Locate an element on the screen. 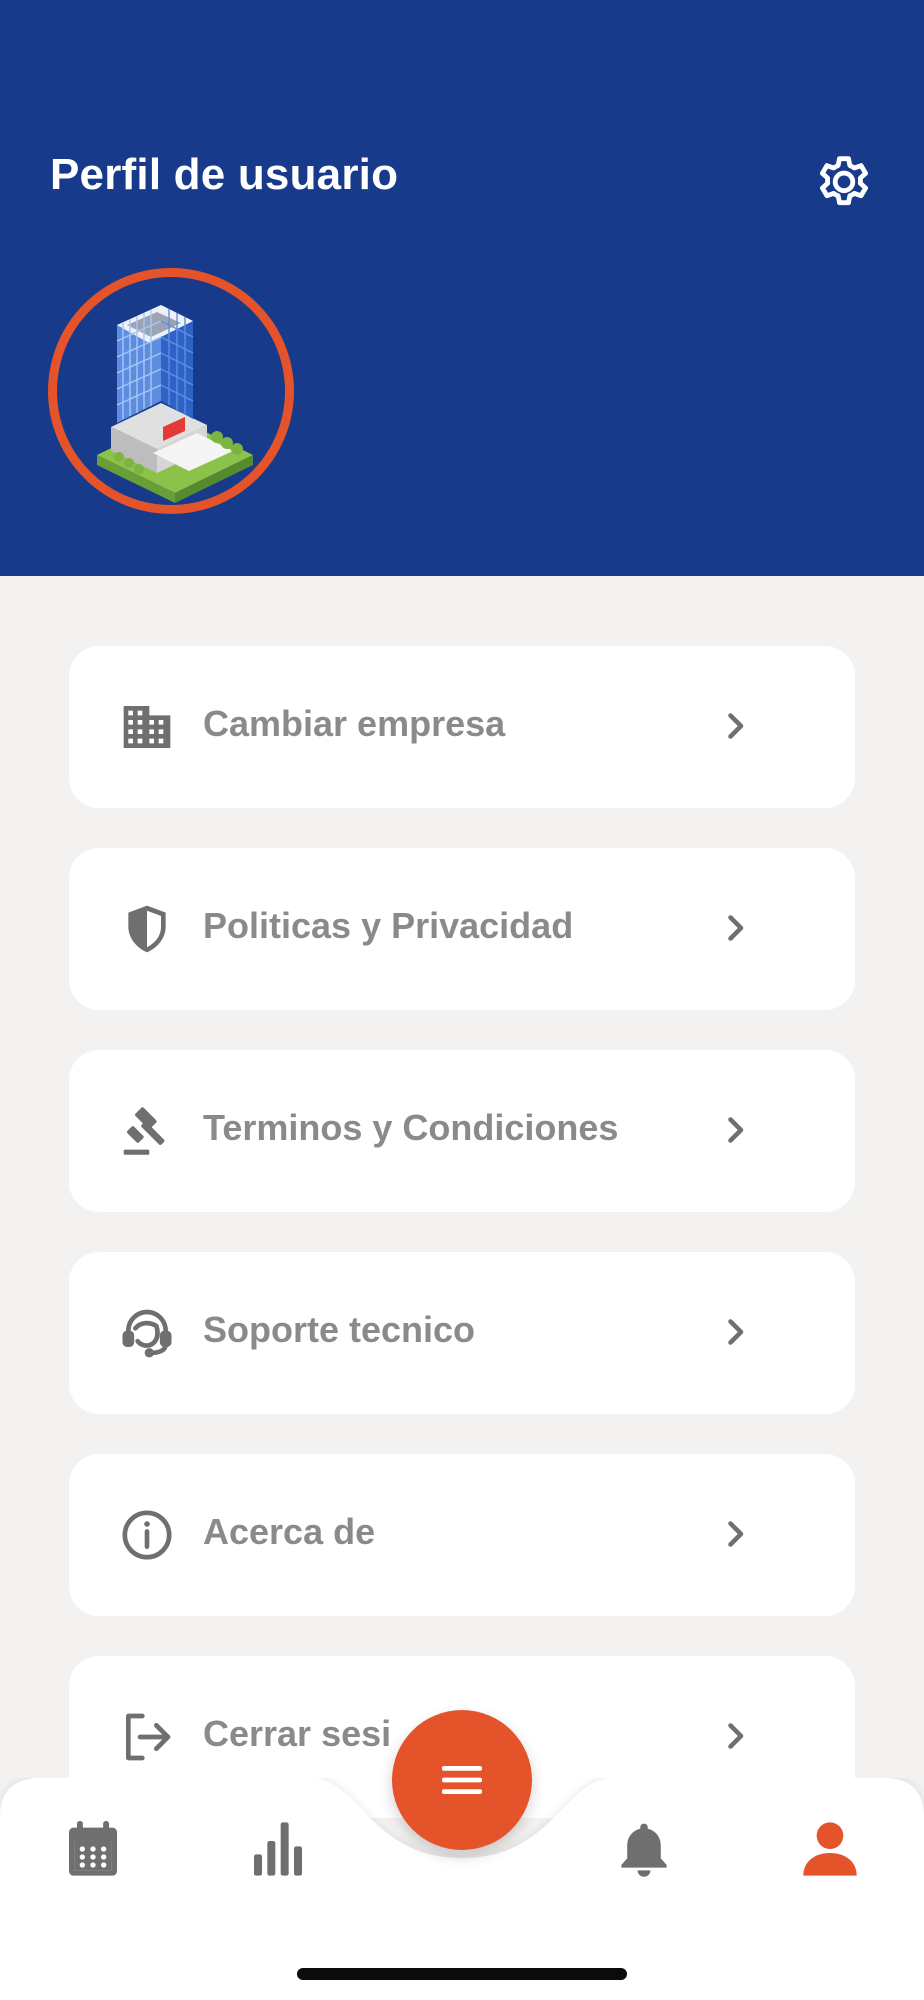 This screenshot has height=2000, width=924. menu-item-soporte-tecnico: Soporte tecnico is located at coordinates (462, 1333).